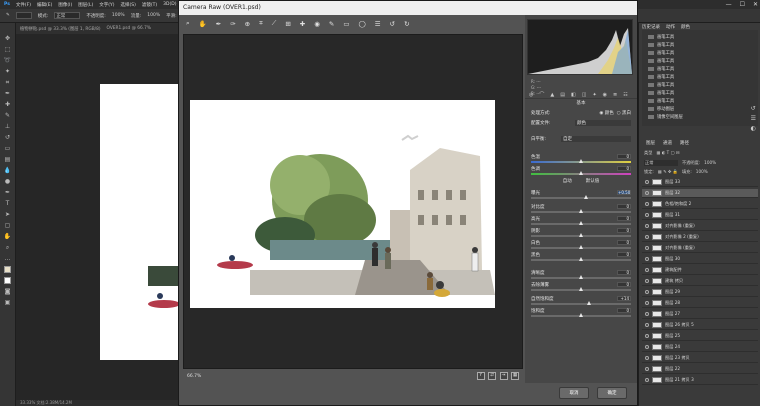  I want to click on eyedropper-icon: ✒, so click(8, 93).